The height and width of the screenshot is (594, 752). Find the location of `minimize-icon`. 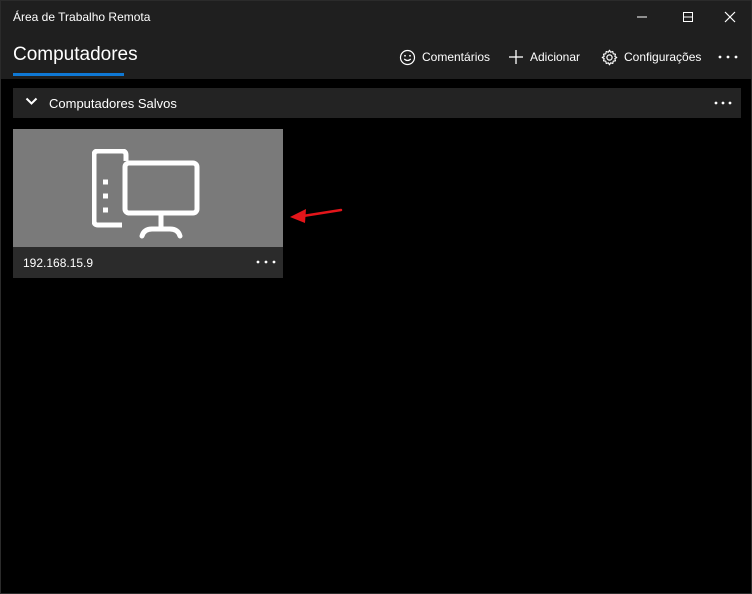

minimize-icon is located at coordinates (642, 17).